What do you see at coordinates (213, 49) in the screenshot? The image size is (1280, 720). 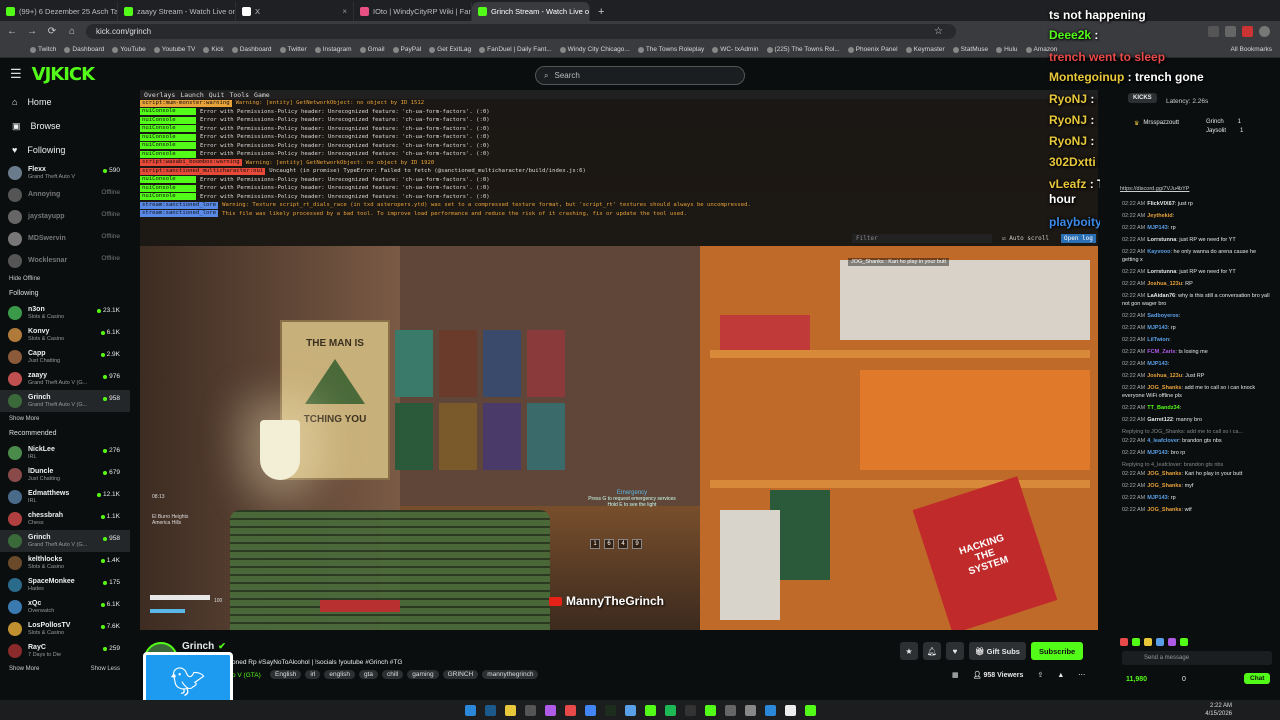 I see `bookmark-item: Kick` at bounding box center [213, 49].